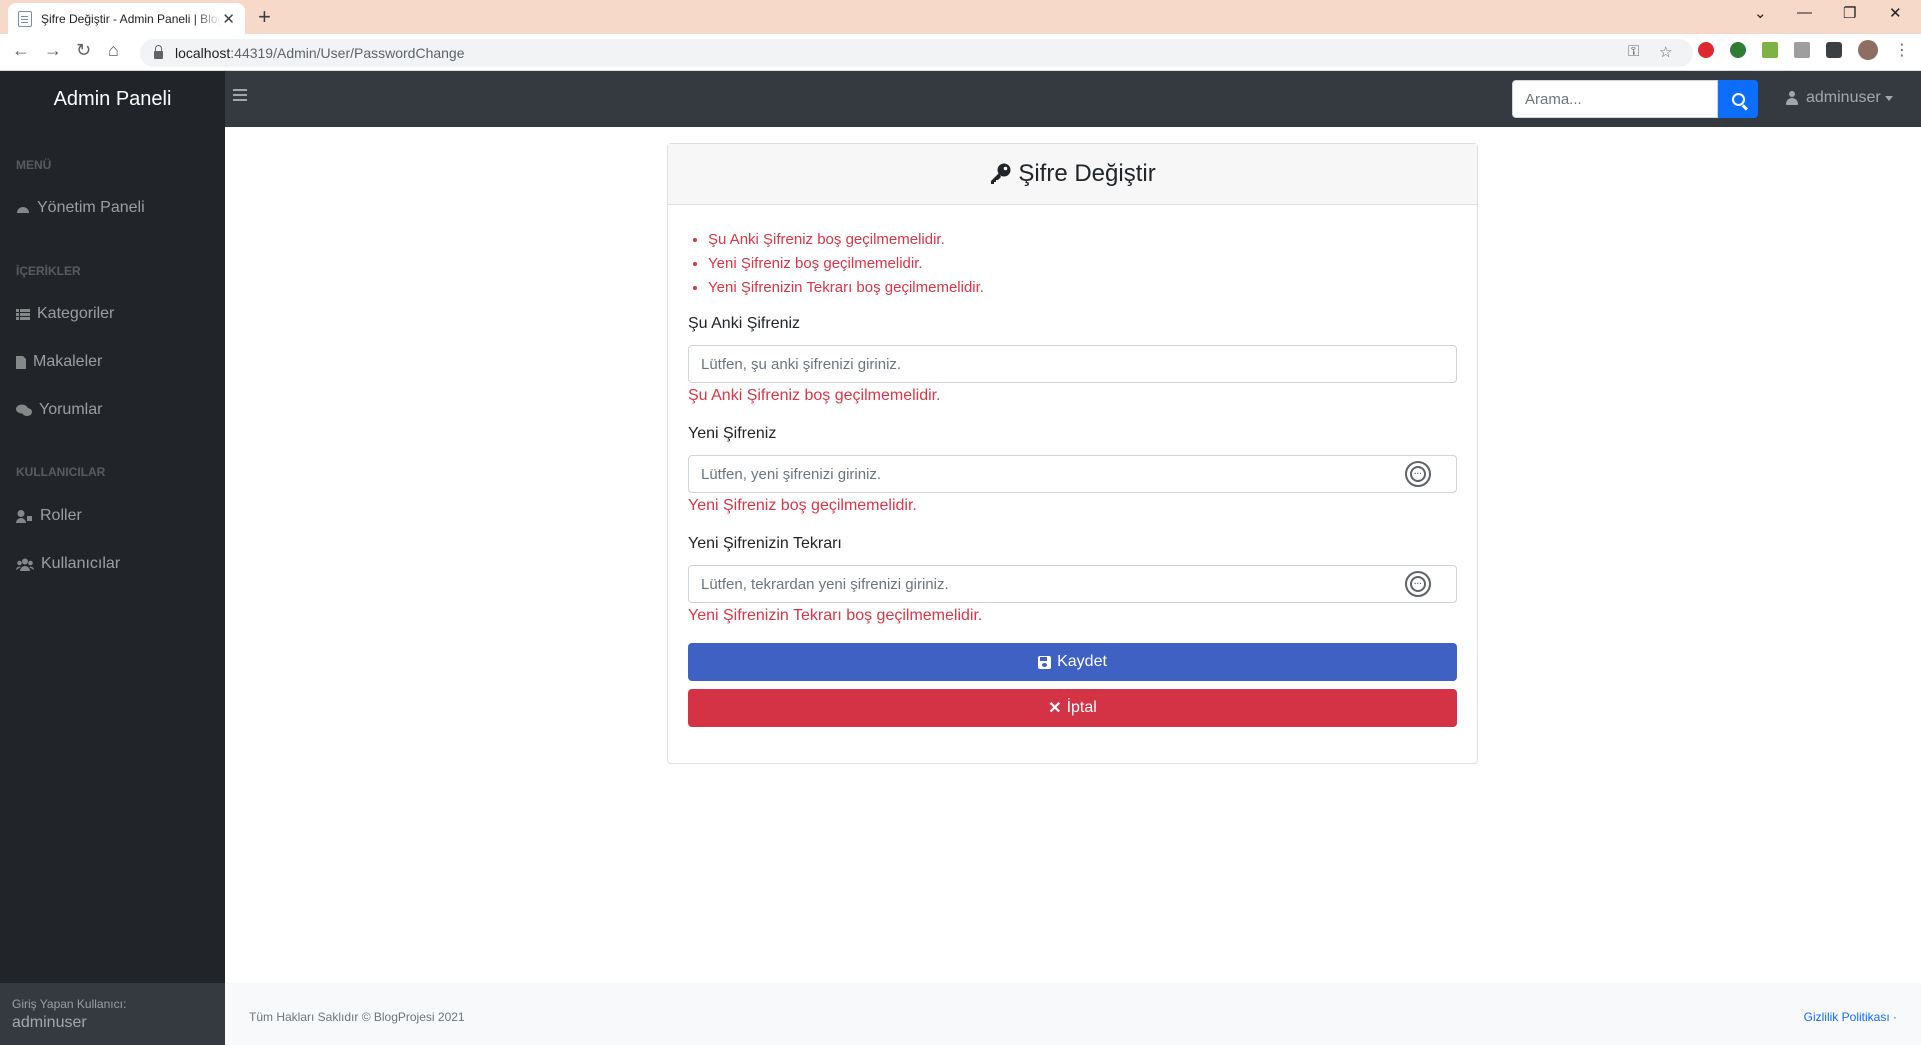 The width and height of the screenshot is (1921, 1045). I want to click on sidebar-heading-users: KULLANICILAR, so click(61, 472).